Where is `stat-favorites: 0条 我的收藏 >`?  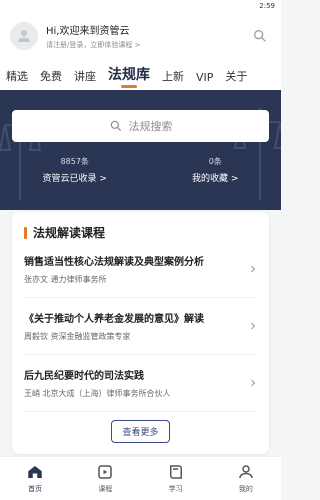 stat-favorites: 0条 我的收藏 > is located at coordinates (215, 170).